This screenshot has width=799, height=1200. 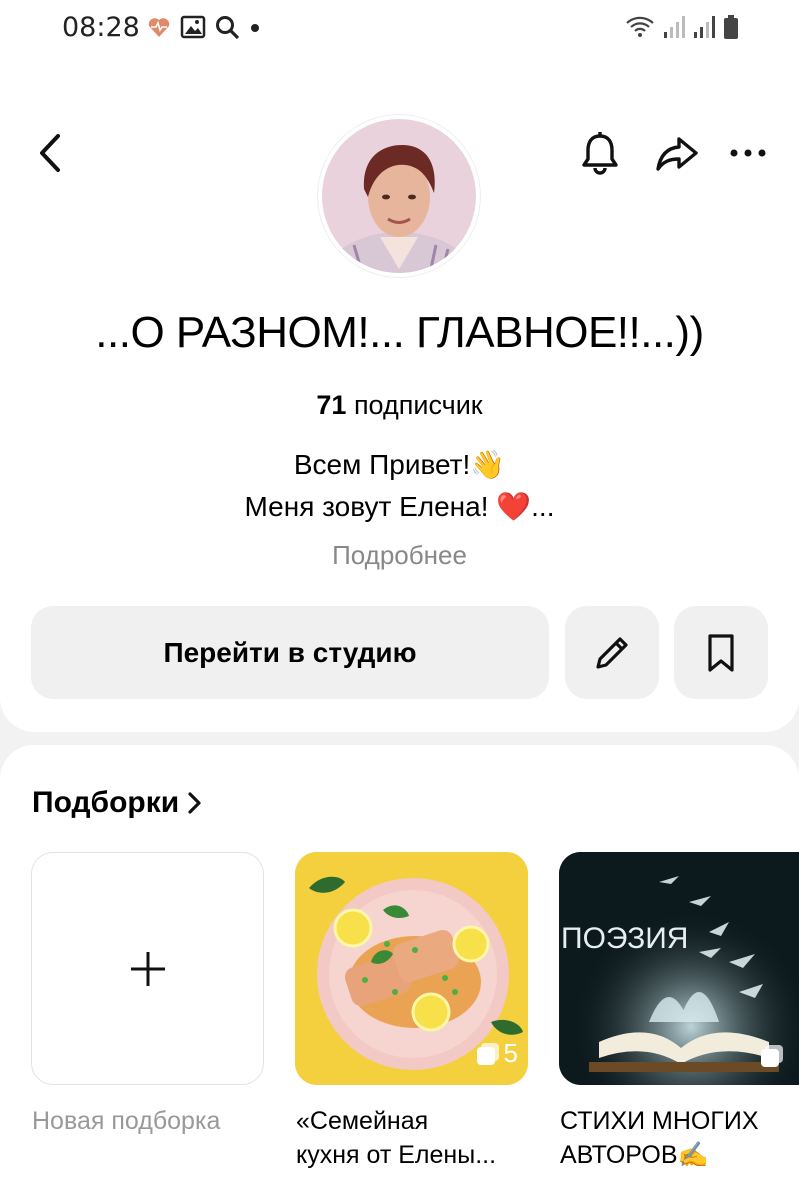 I want to click on status-time: 08:28, so click(x=101, y=27).